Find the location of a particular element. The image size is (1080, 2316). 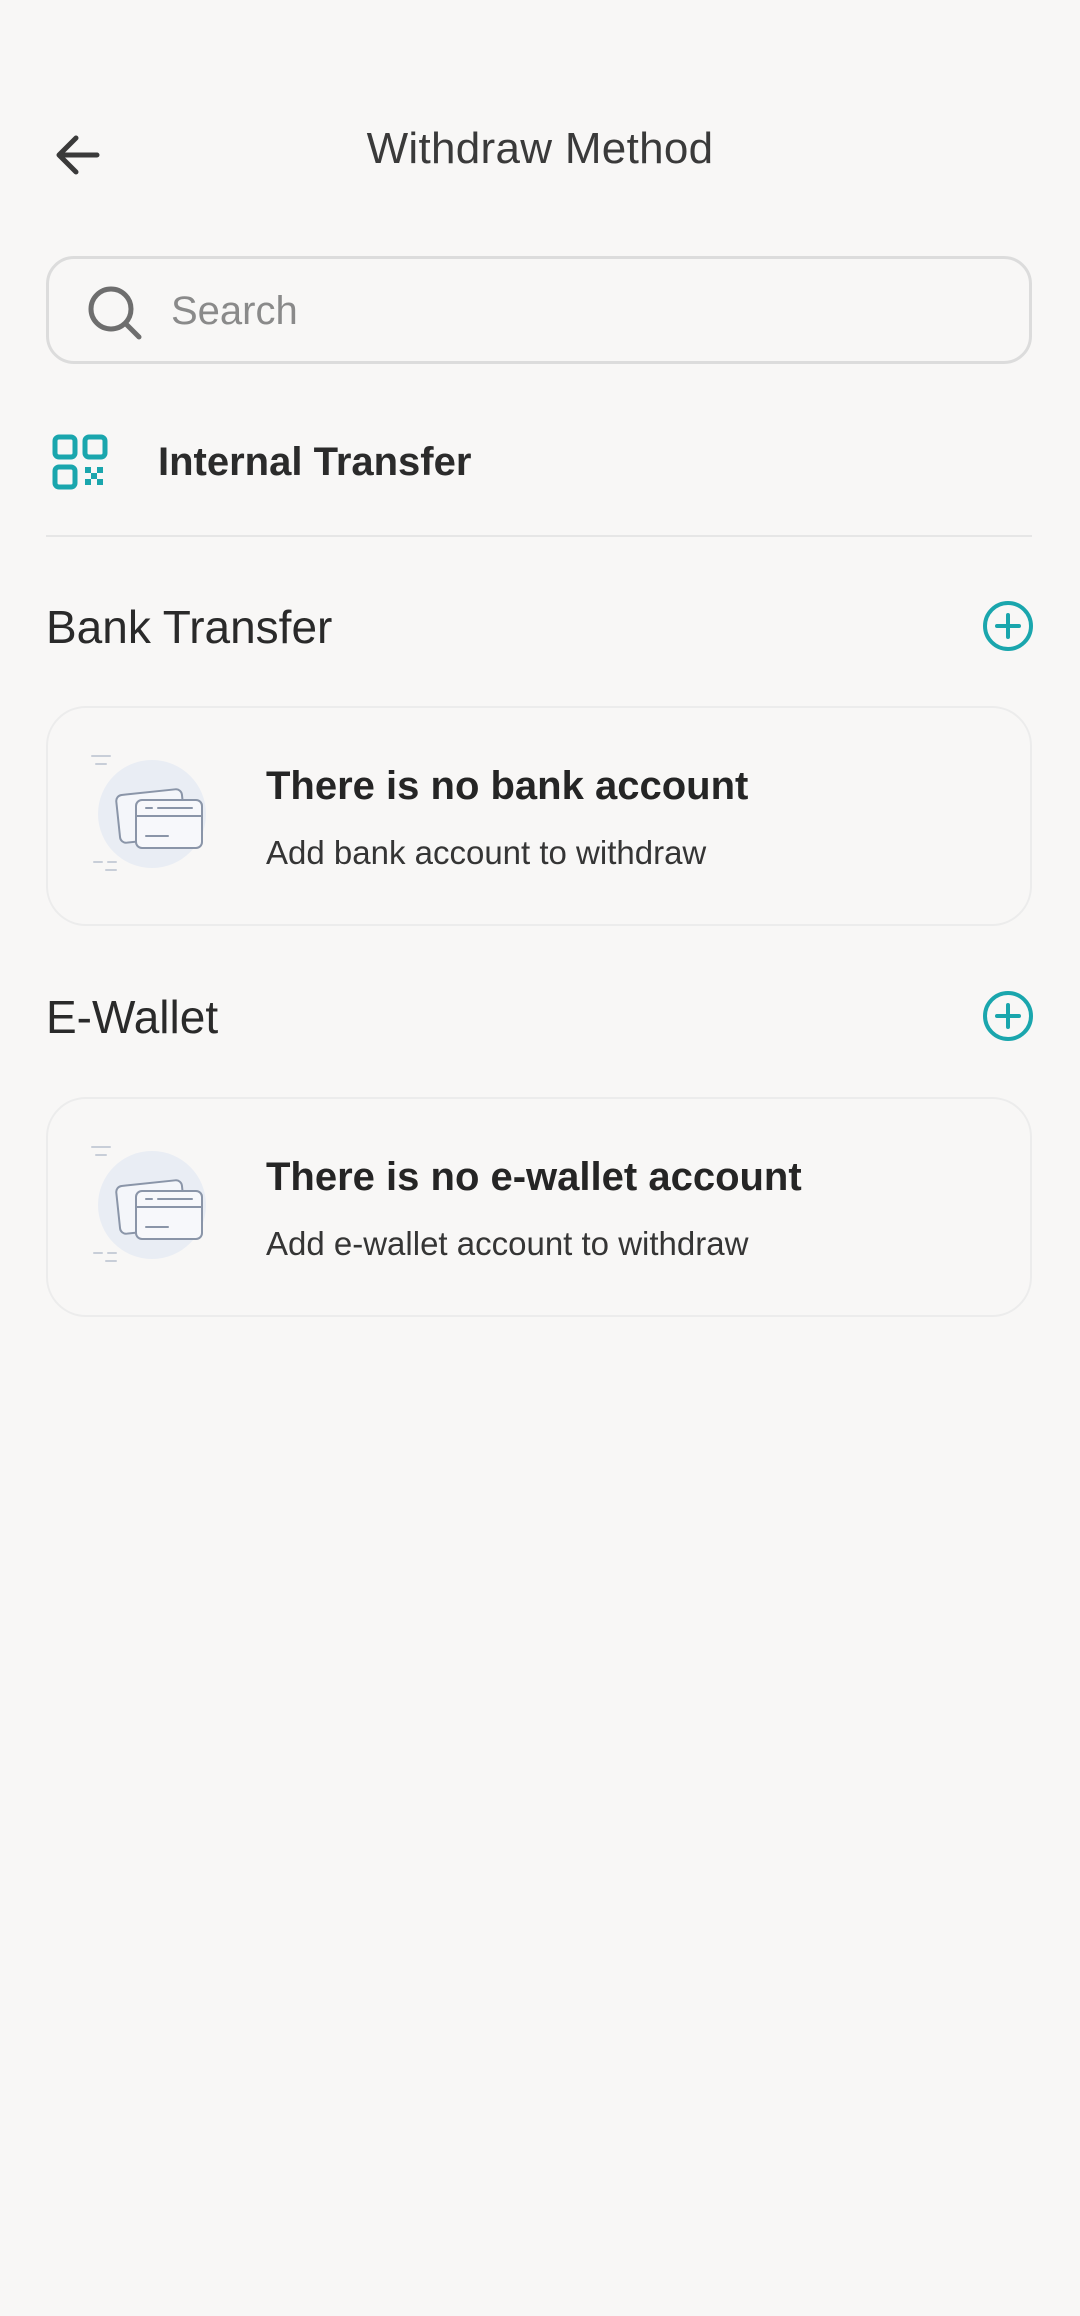

bank-empty-subtitle: Add bank account to withdraw is located at coordinates (486, 852).